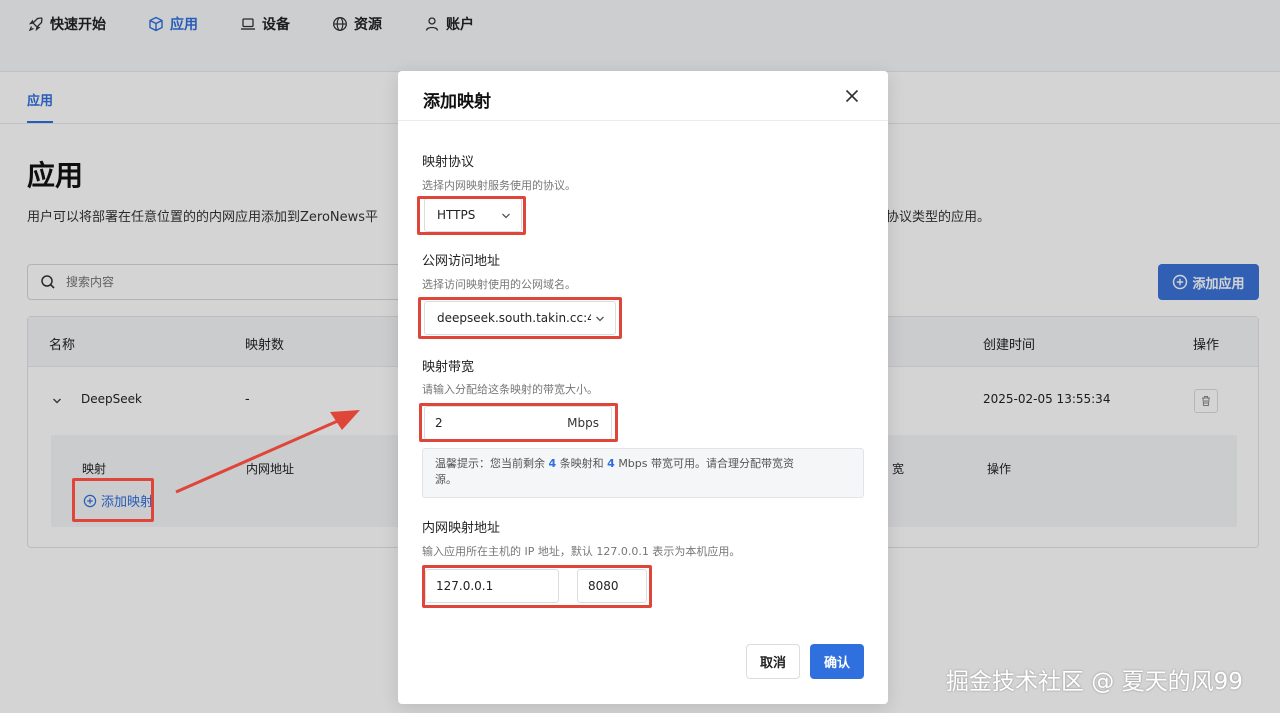  What do you see at coordinates (461, 528) in the screenshot?
I see `inner-address-label: 内网映射地址` at bounding box center [461, 528].